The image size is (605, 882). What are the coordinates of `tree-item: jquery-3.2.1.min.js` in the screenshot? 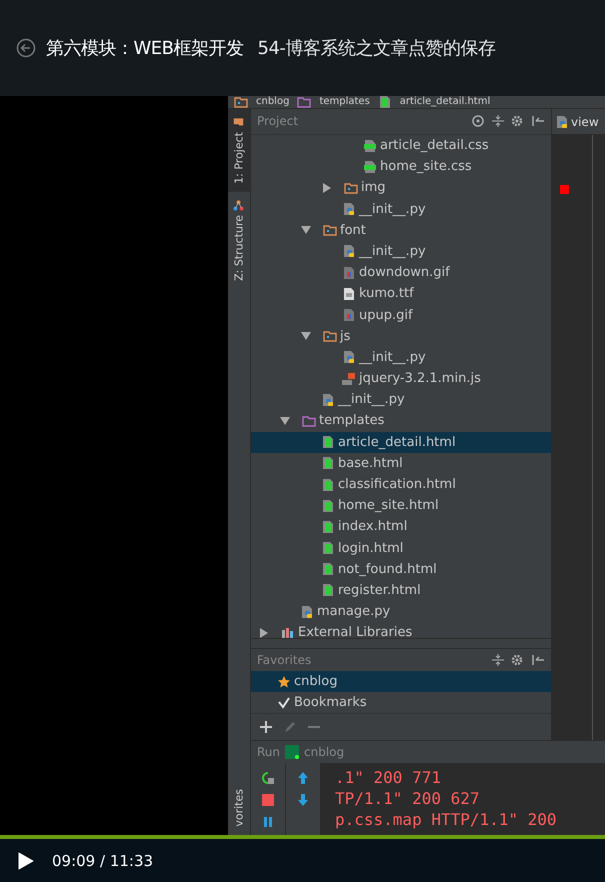 It's located at (401, 379).